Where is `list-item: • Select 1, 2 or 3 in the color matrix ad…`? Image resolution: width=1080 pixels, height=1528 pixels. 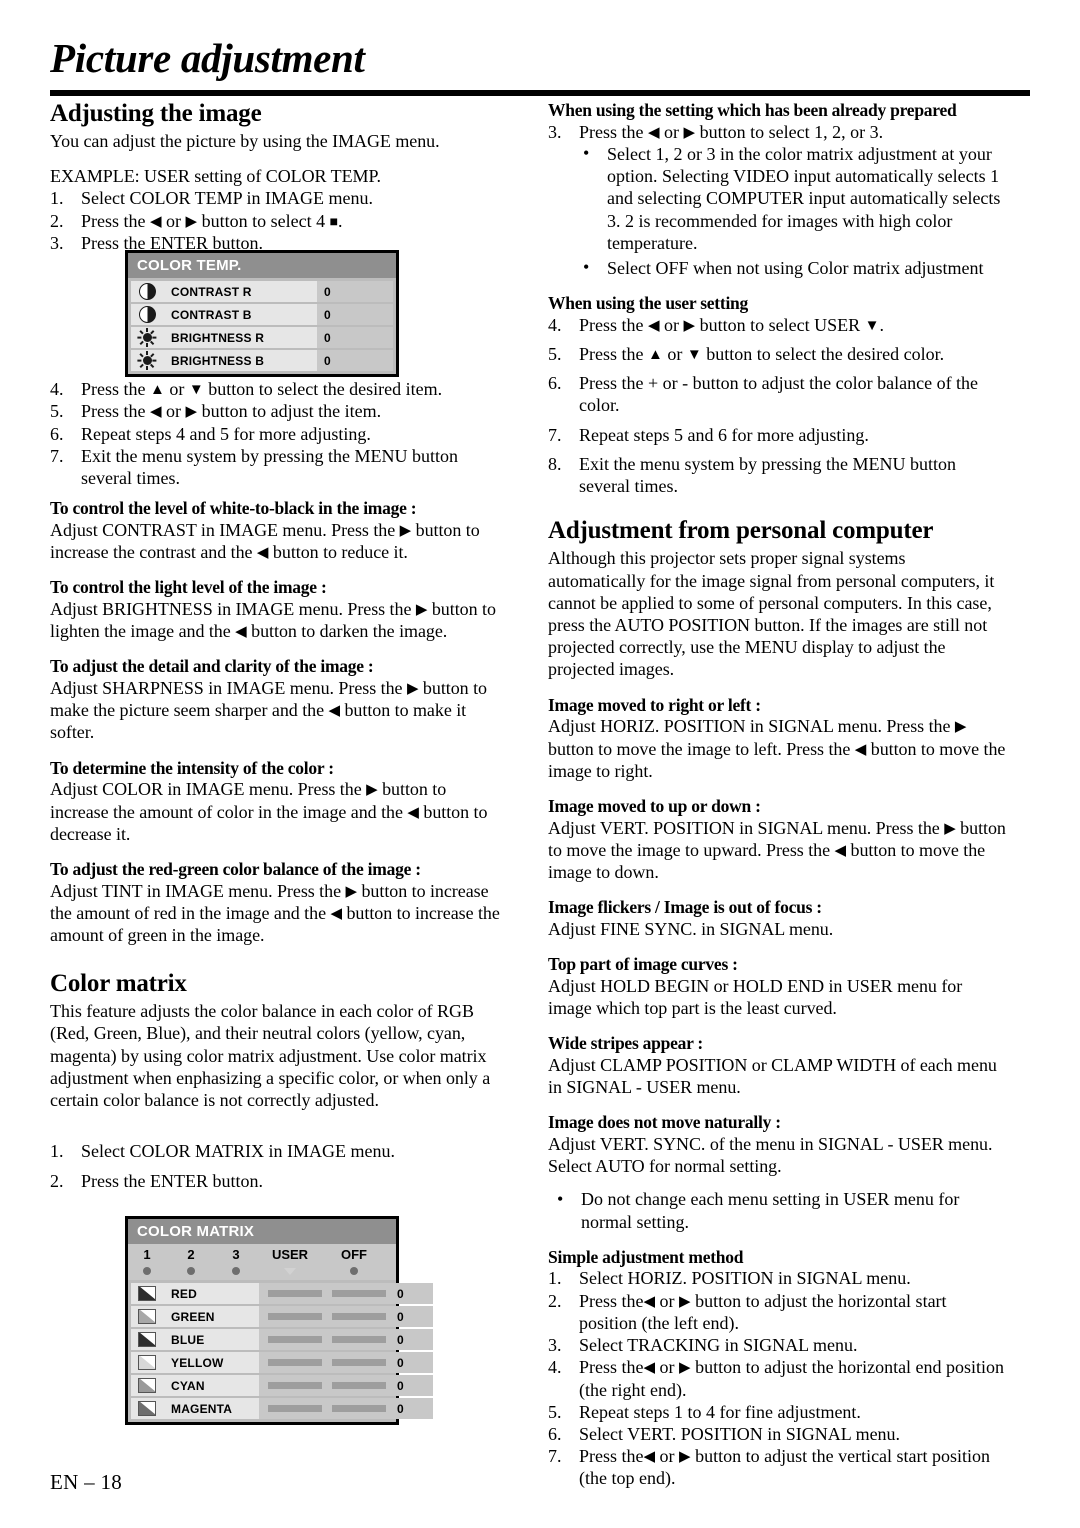
list-item: • Select 1, 2 or 3 in the color matrix ad… is located at coordinates (793, 198).